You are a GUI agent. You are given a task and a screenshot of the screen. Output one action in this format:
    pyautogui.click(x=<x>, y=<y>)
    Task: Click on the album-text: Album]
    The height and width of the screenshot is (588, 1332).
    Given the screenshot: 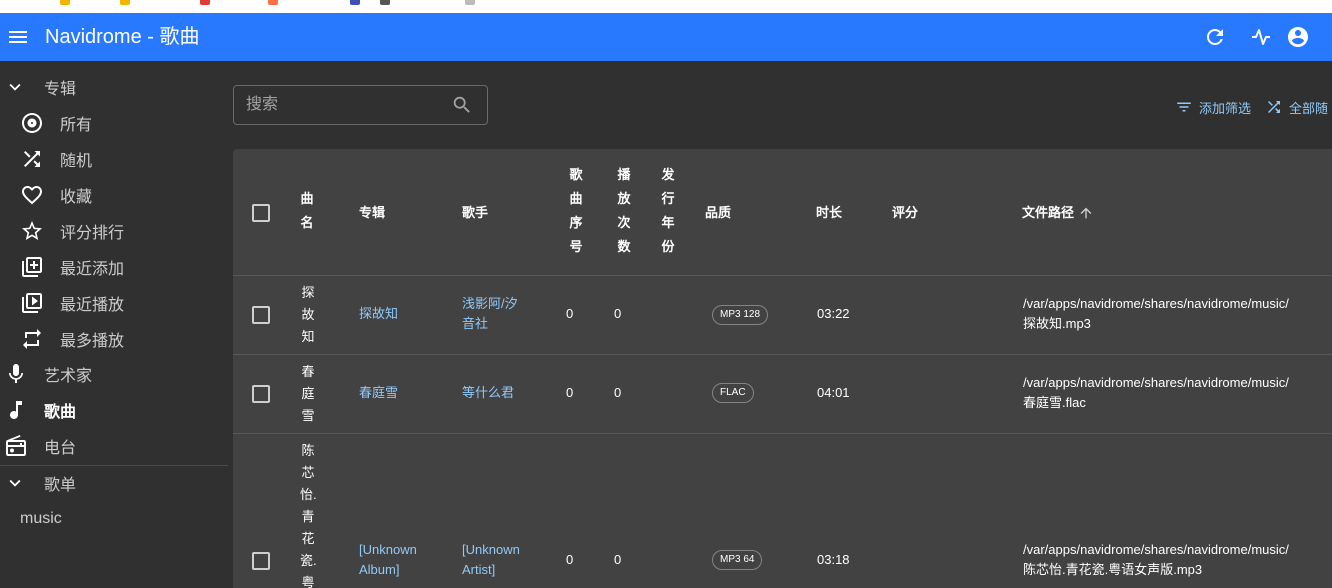 What is the action you would take?
    pyautogui.click(x=379, y=569)
    